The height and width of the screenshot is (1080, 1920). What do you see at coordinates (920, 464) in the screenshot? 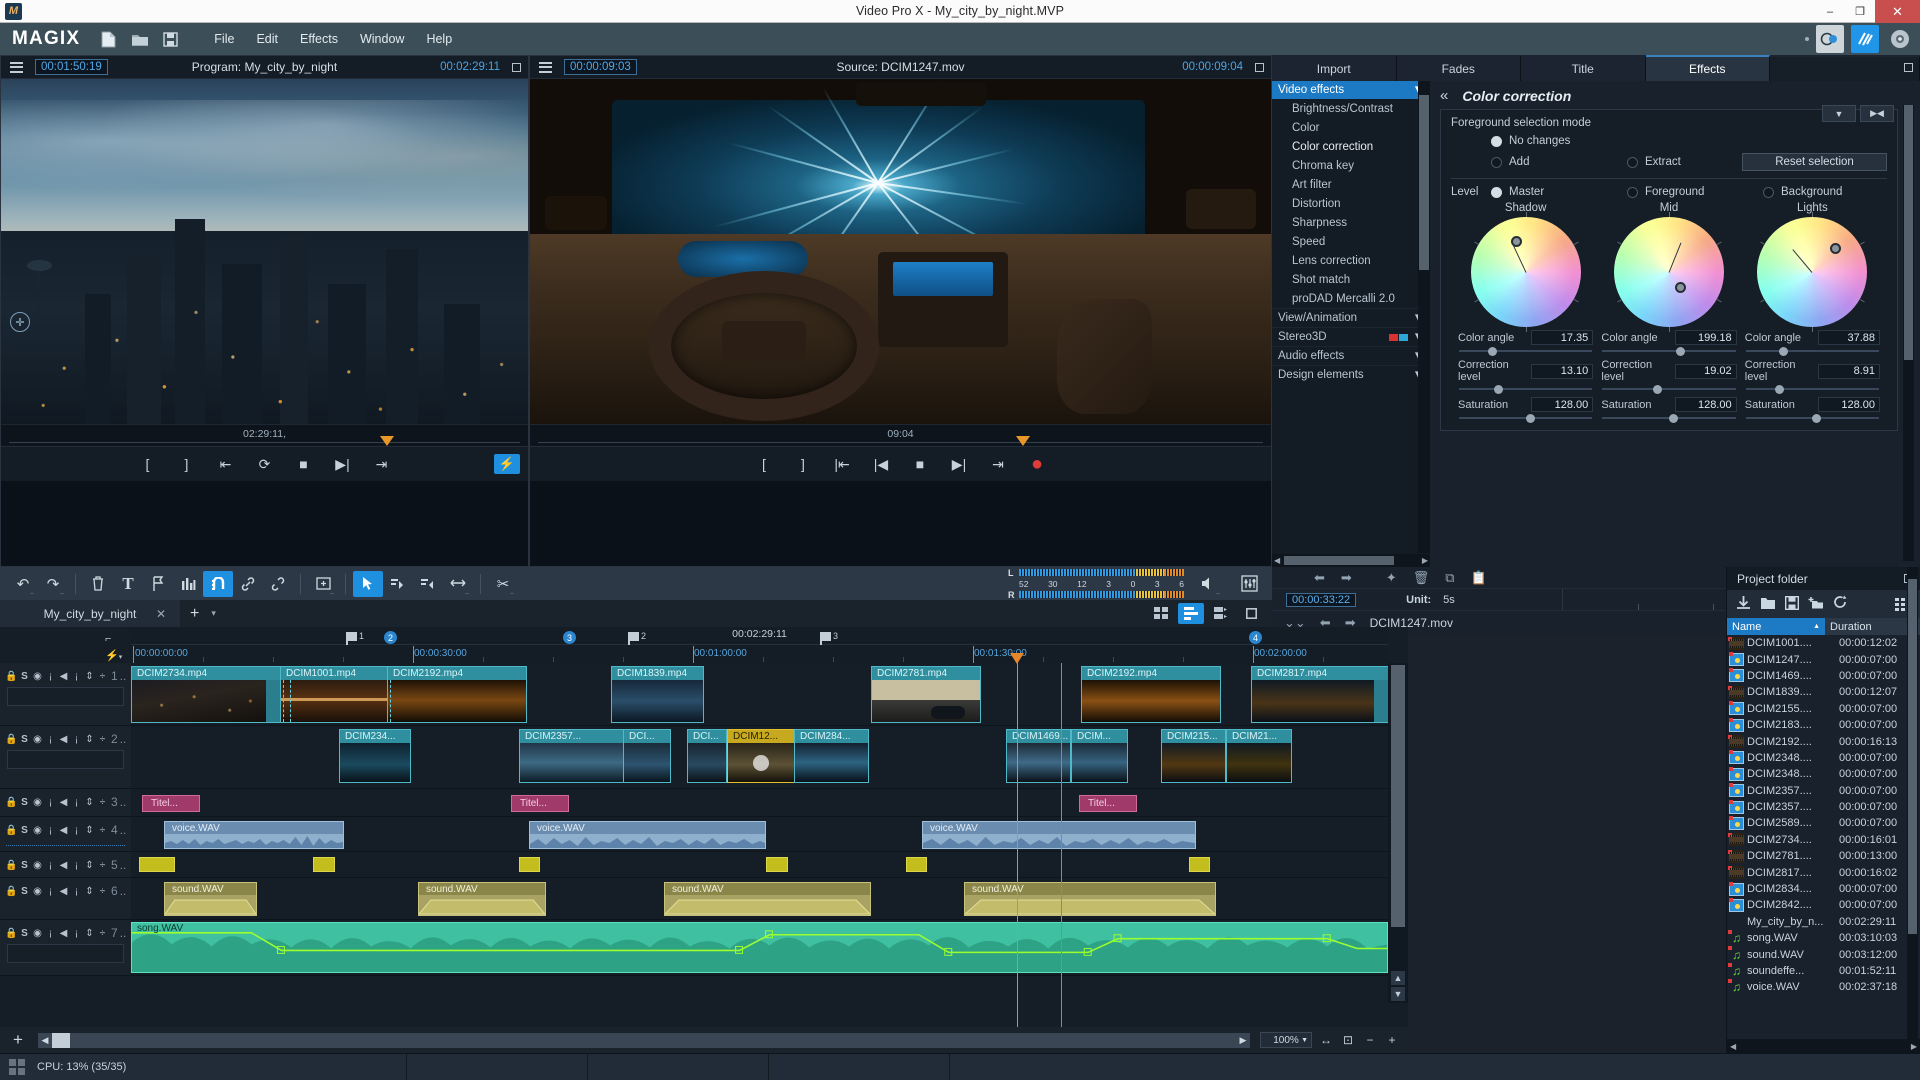
I see `stop-button: ■` at bounding box center [920, 464].